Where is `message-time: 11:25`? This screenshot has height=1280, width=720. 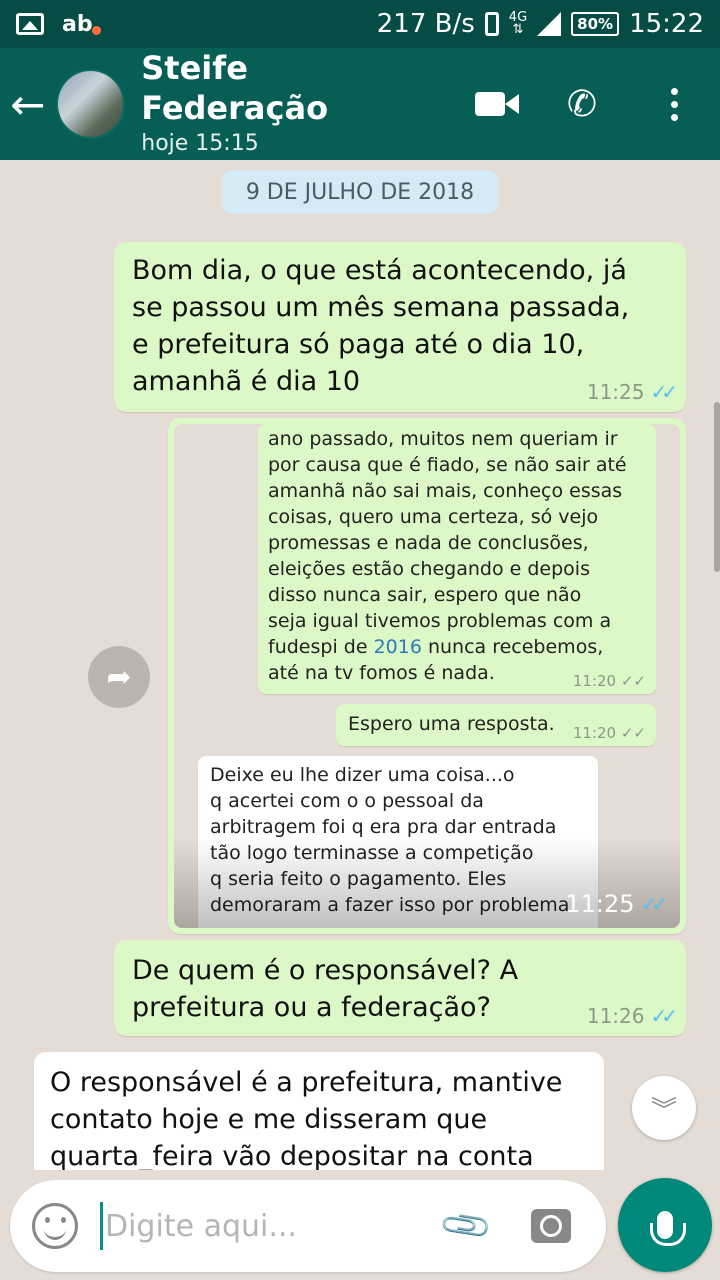
message-time: 11:25 is located at coordinates (615, 392).